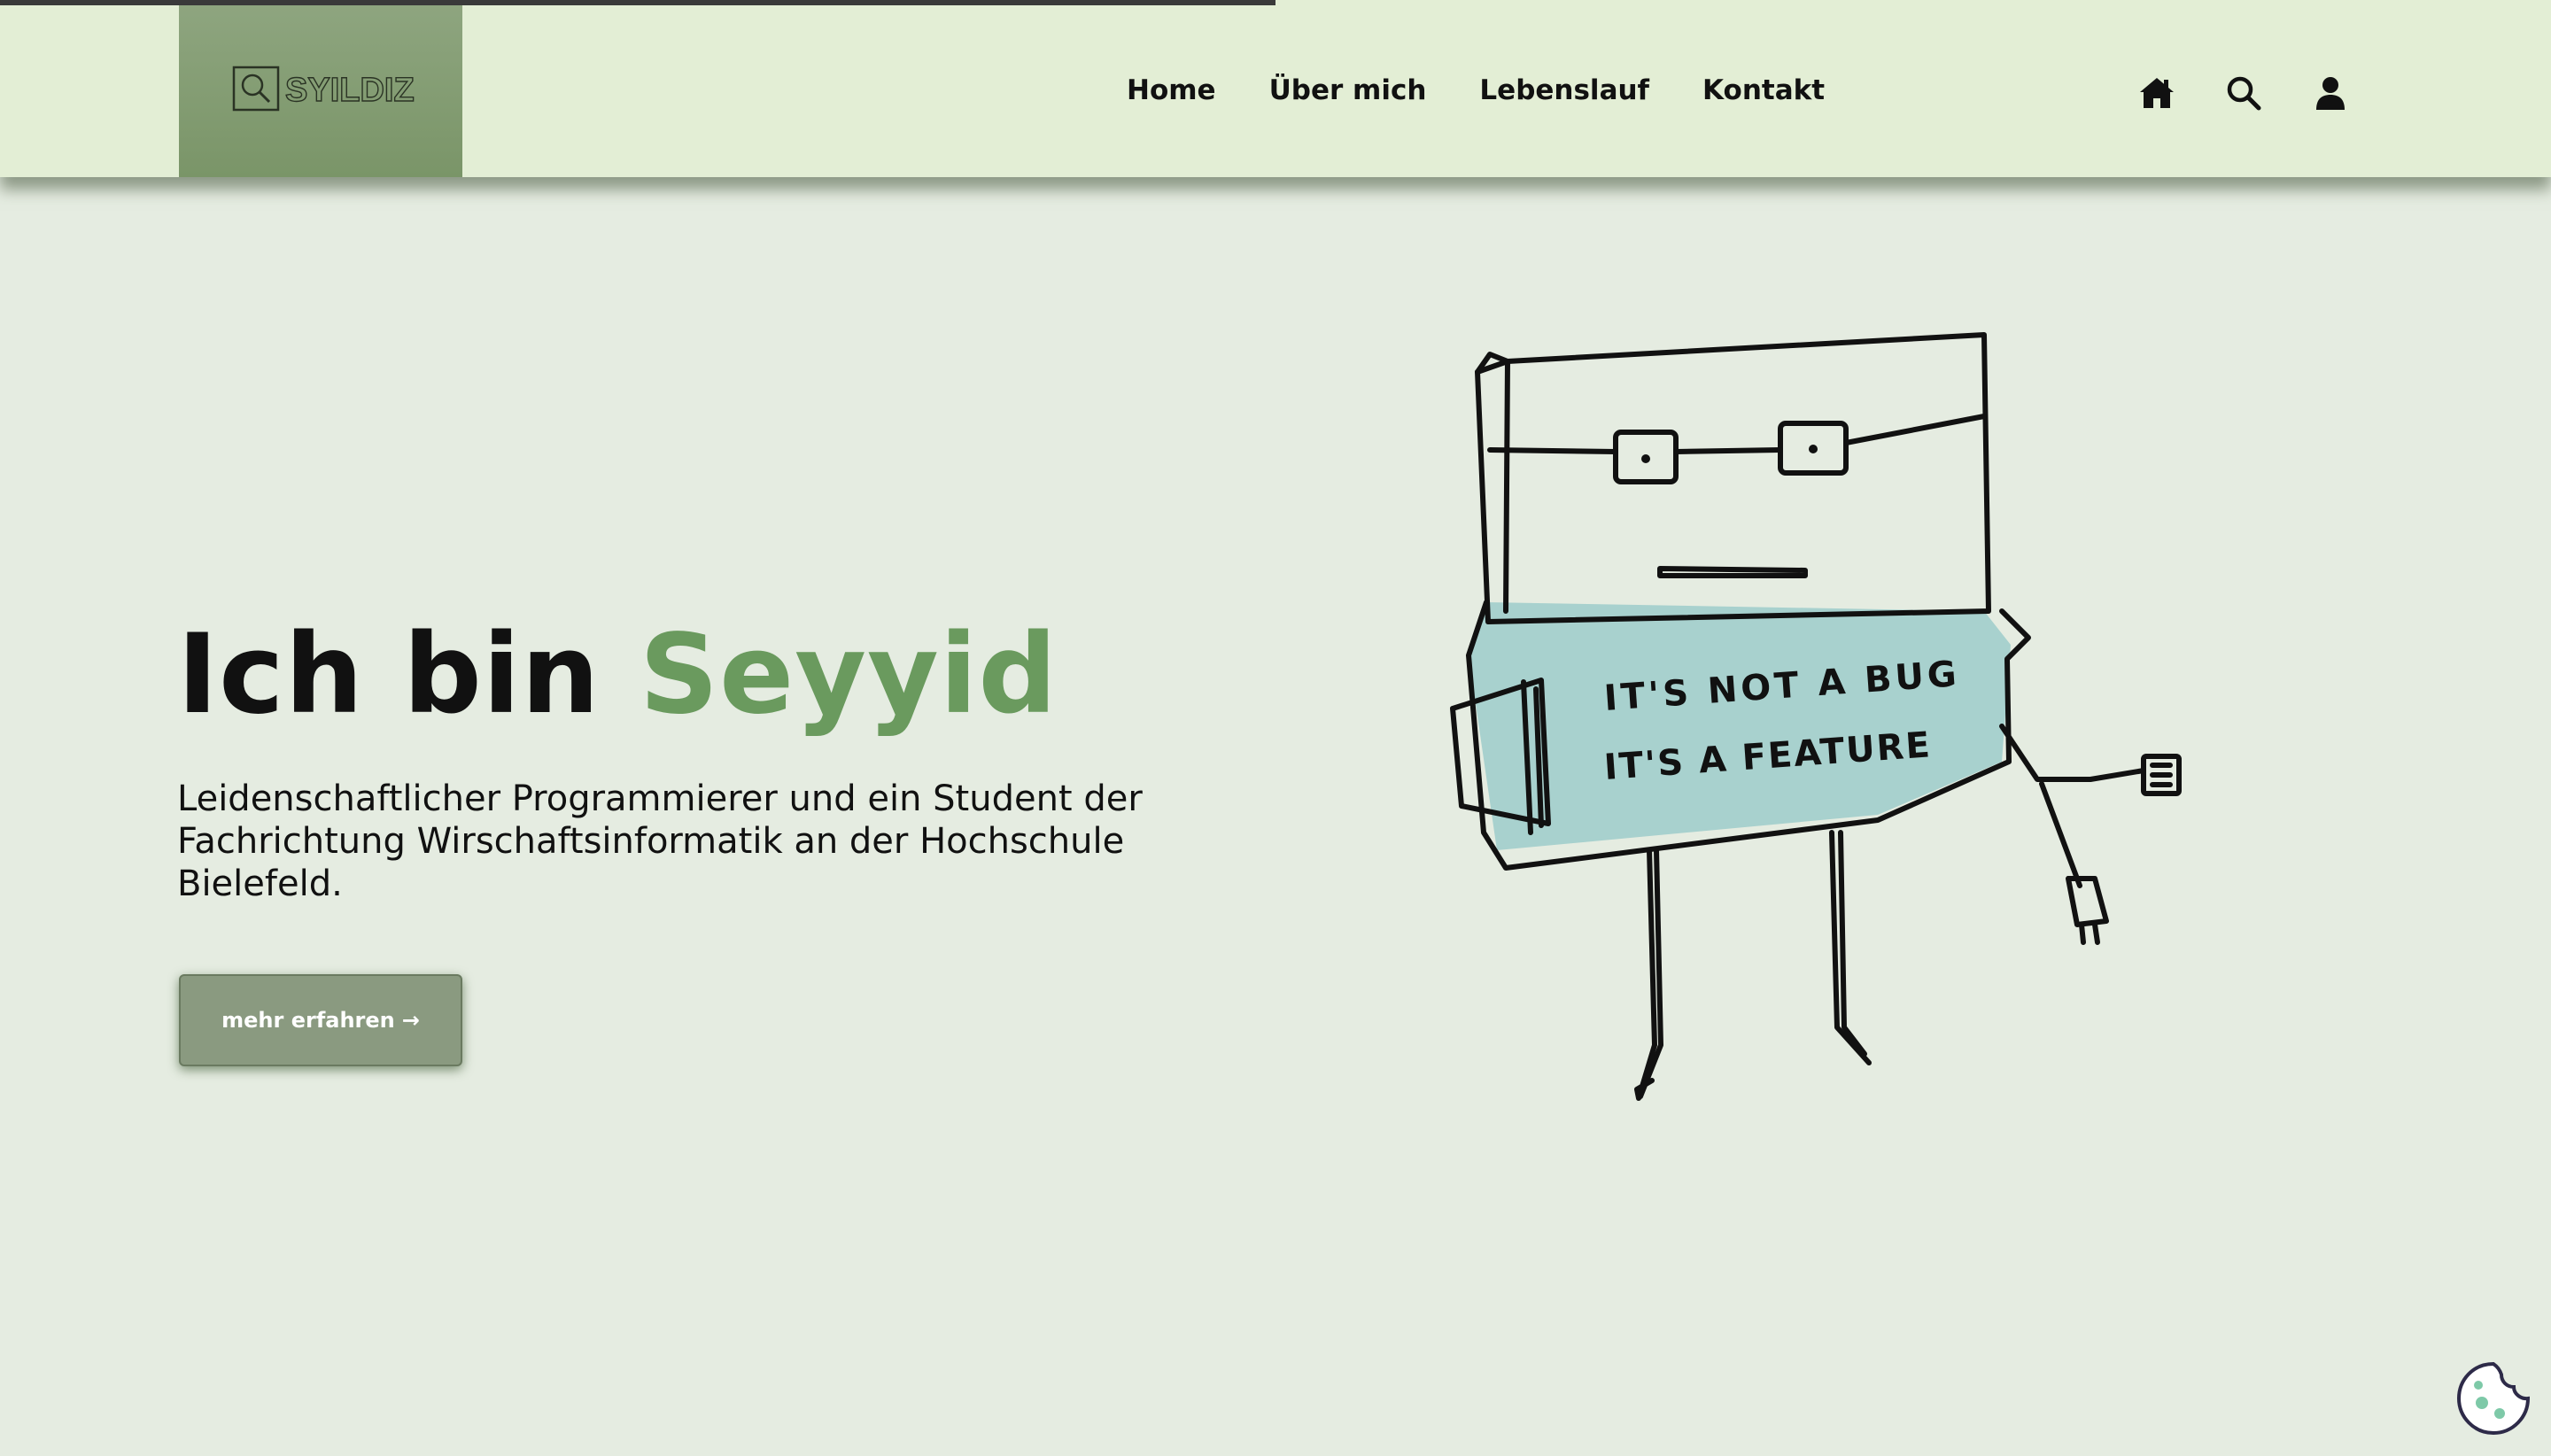  I want to click on nav-contact: Kontakt, so click(1764, 90).